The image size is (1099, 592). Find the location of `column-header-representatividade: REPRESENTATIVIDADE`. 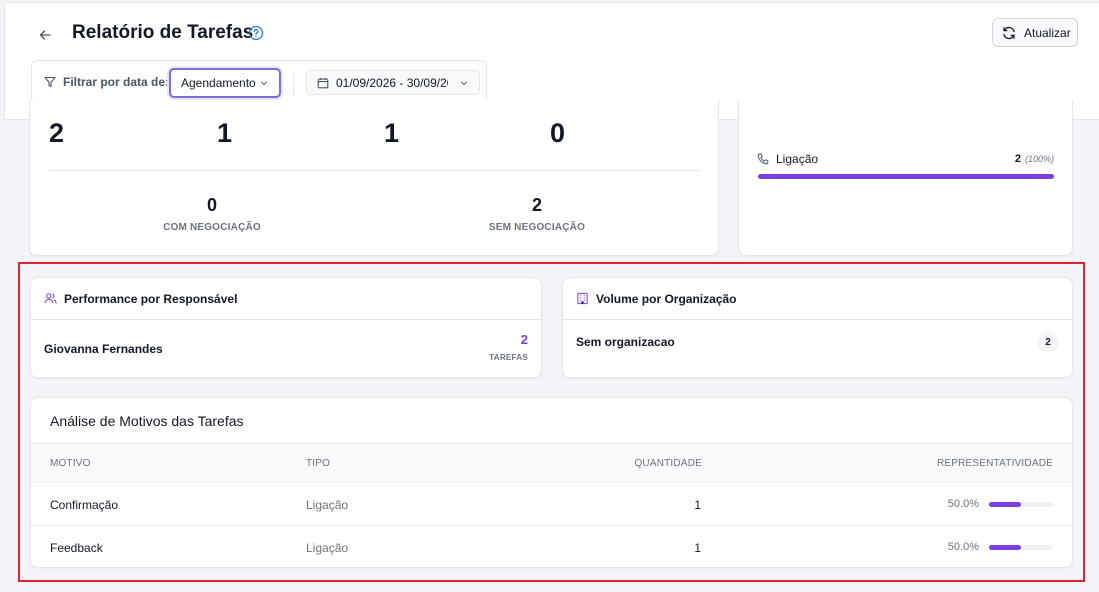

column-header-representatividade: REPRESENTATIVIDADE is located at coordinates (995, 463).